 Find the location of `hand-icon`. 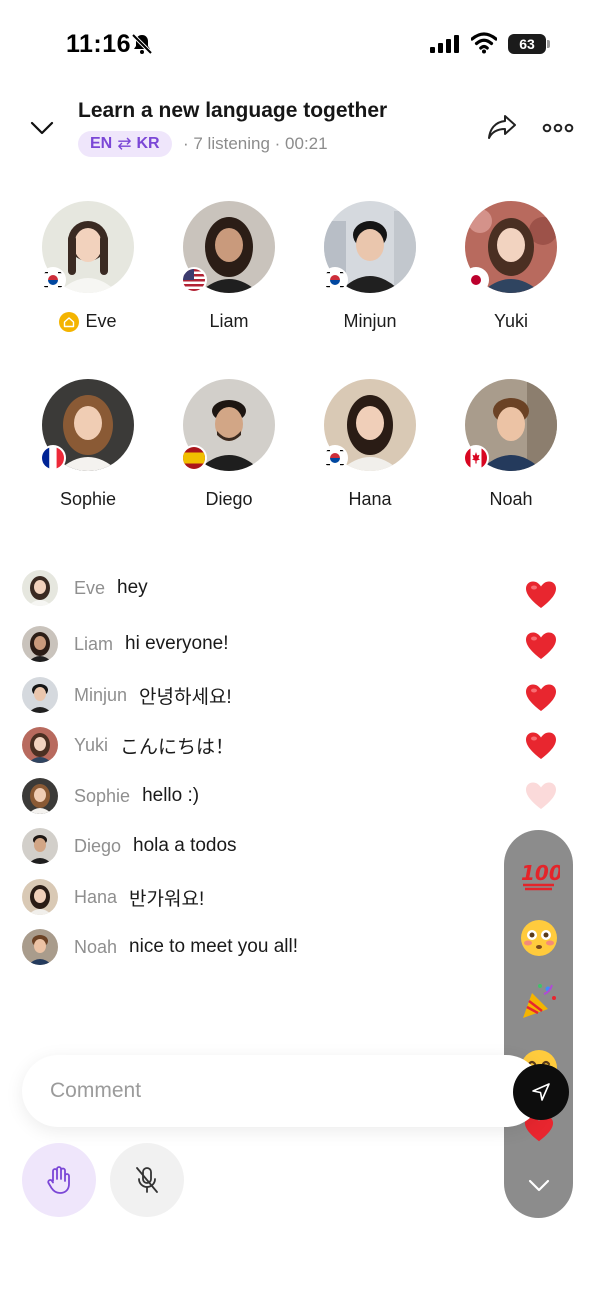

hand-icon is located at coordinates (58, 1180).